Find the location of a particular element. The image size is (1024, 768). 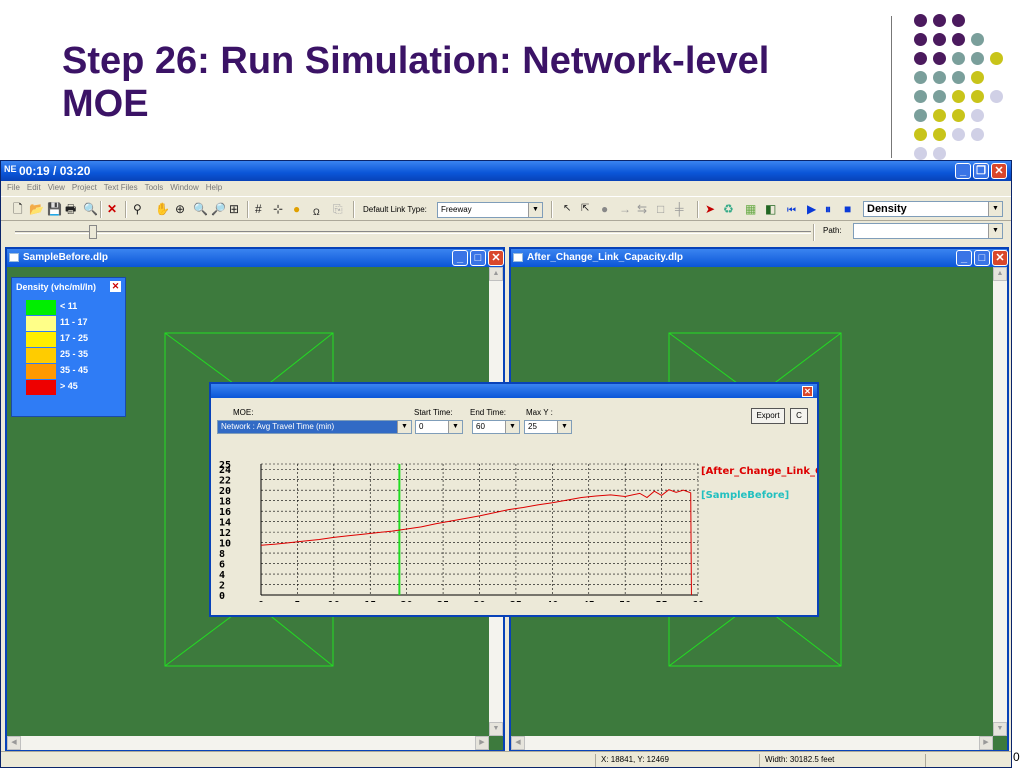

end-time-select: 60 ▼ is located at coordinates (496, 427).